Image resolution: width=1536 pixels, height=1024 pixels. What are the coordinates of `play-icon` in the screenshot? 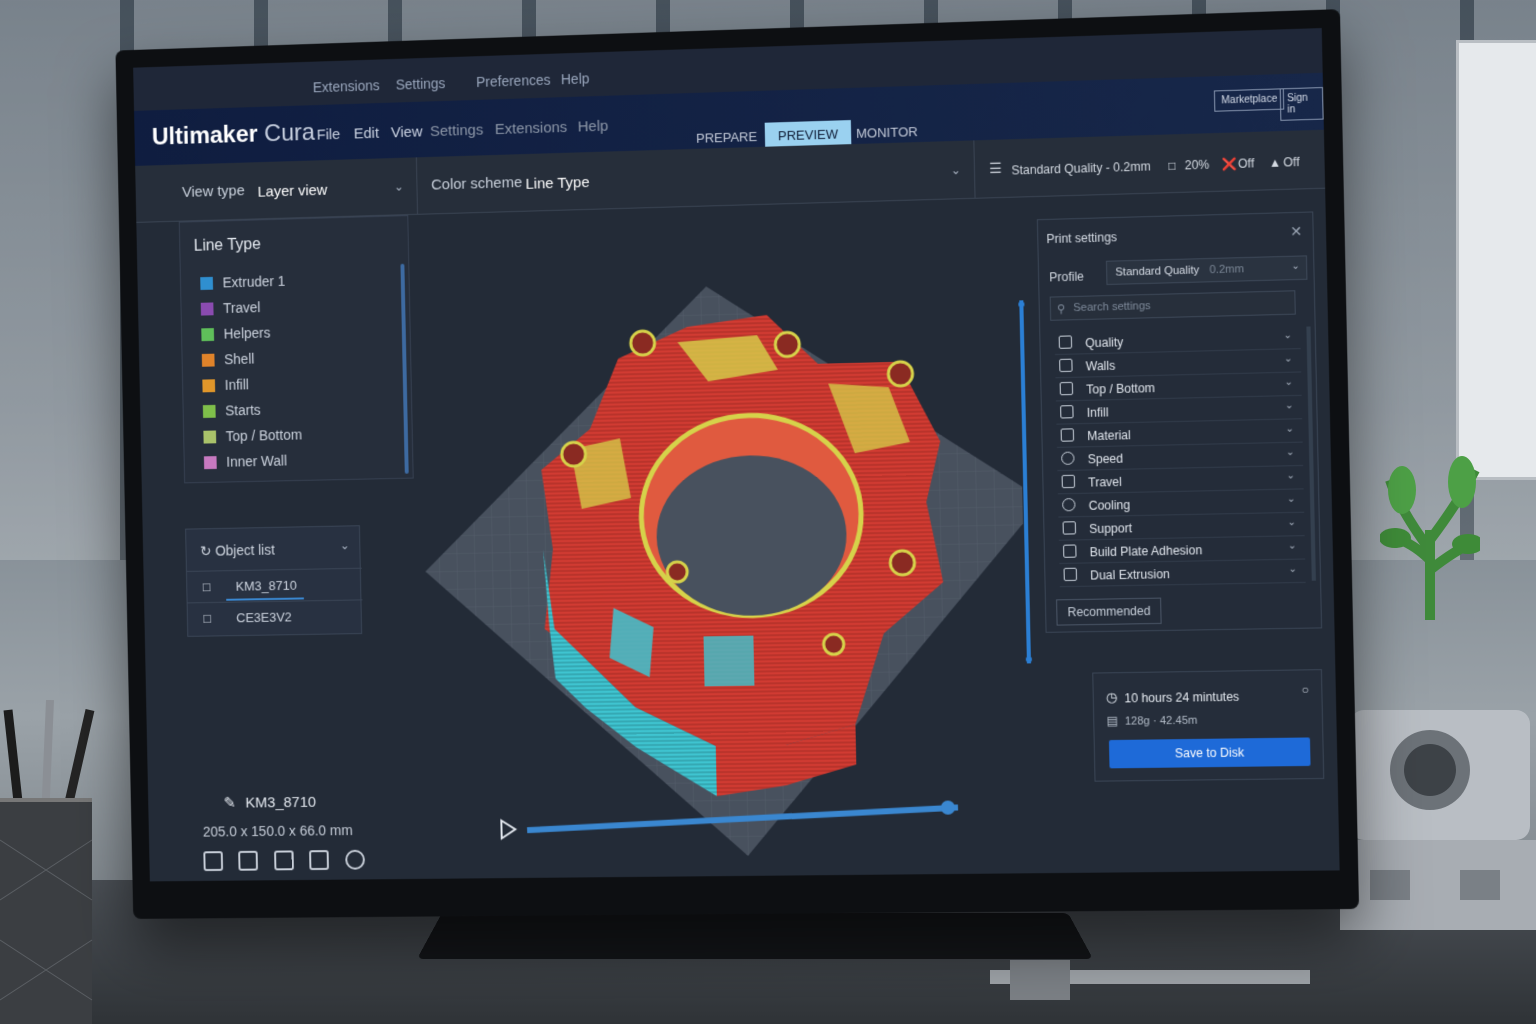 It's located at (508, 829).